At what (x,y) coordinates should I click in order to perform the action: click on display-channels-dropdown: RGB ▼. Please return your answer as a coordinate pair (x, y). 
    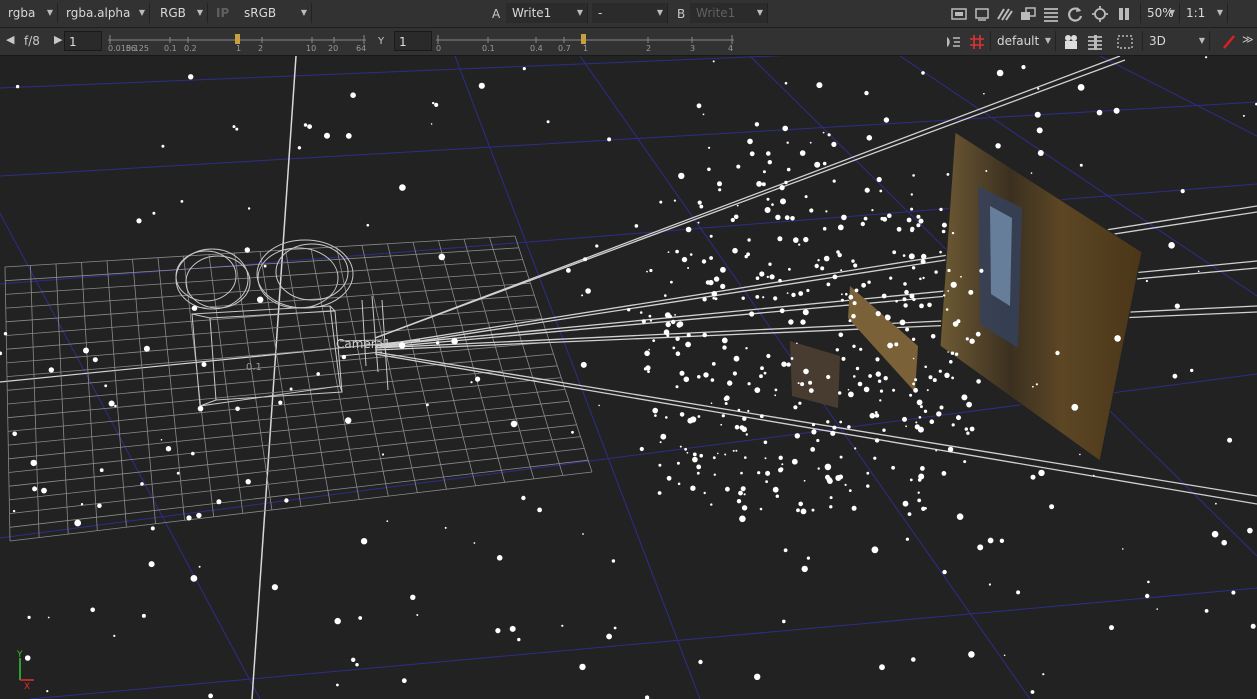
    Looking at the image, I should click on (181, 13).